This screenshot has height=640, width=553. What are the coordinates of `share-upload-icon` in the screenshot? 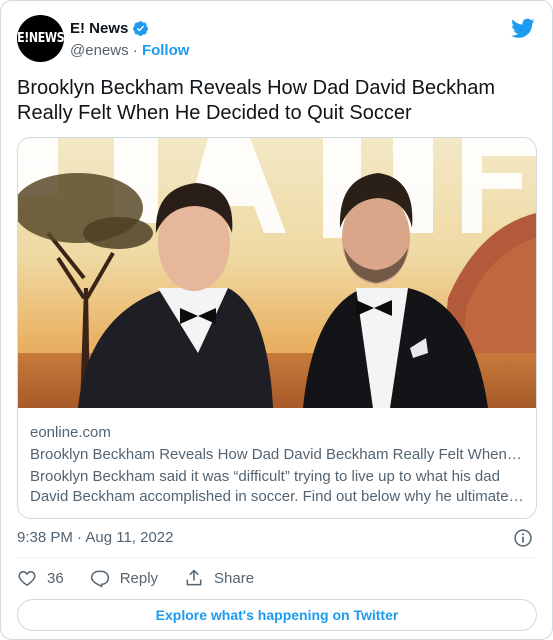 It's located at (194, 577).